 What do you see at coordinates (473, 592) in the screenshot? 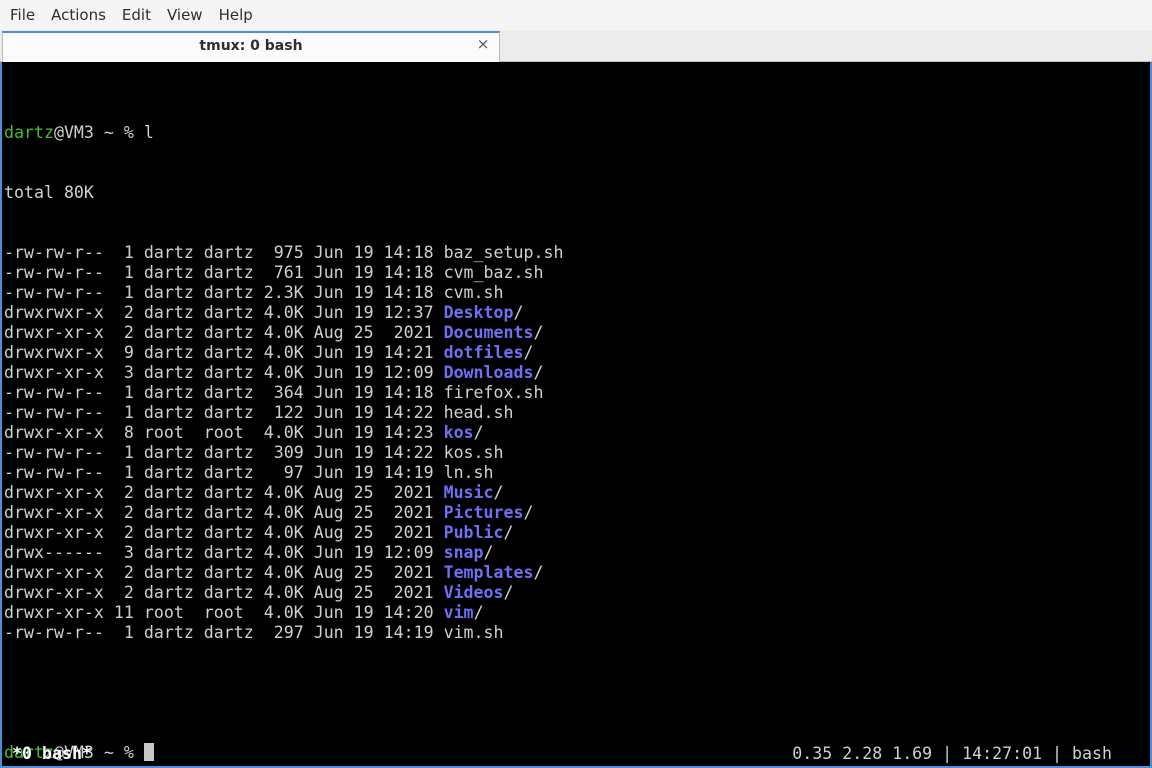
I see `directory-name: Videos` at bounding box center [473, 592].